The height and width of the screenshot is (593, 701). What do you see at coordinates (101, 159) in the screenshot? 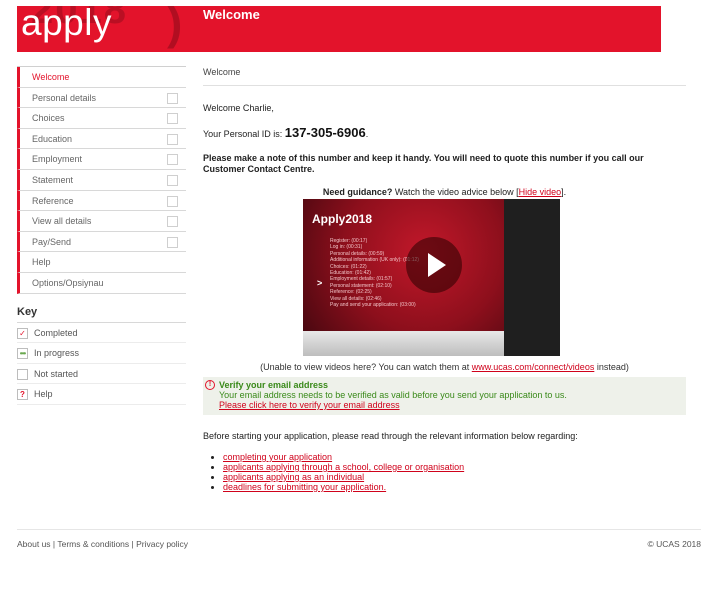
I see `sidebar-item-employment: Employment` at bounding box center [101, 159].